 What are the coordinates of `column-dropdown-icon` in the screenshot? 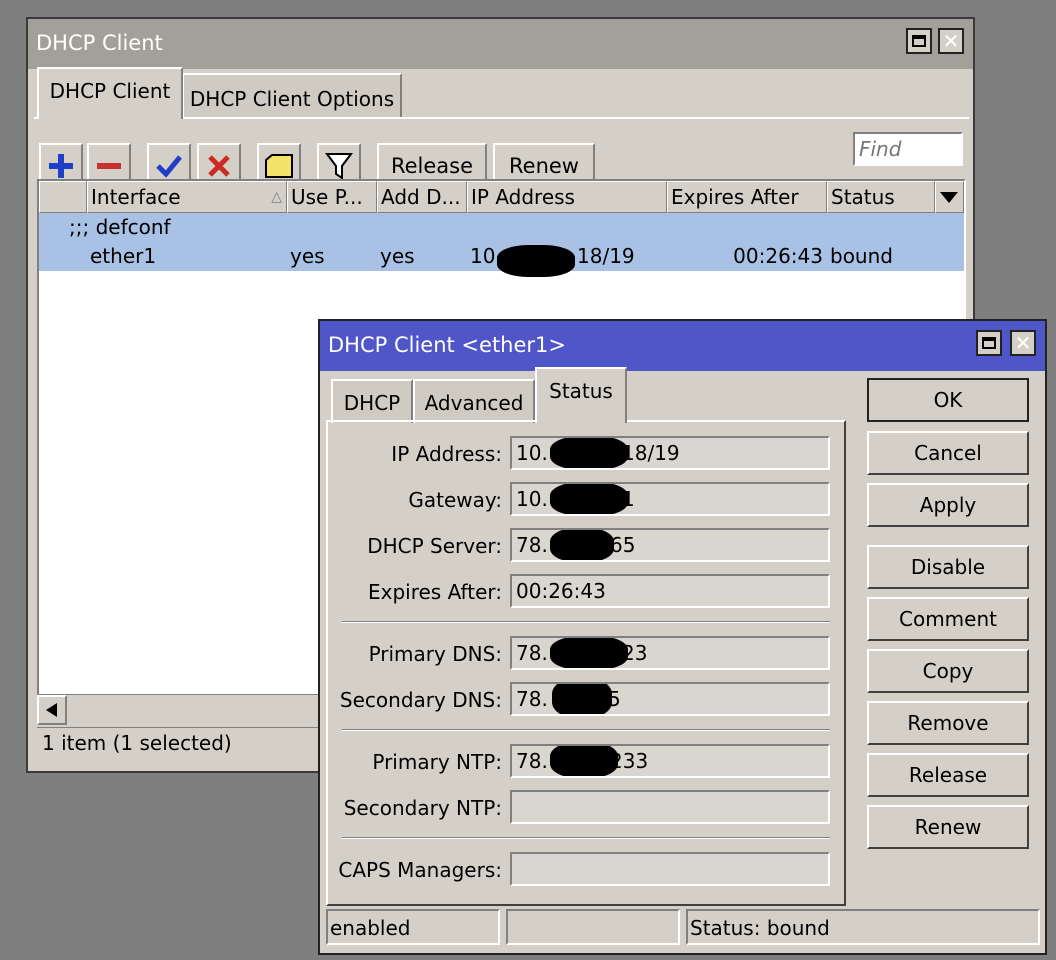 It's located at (949, 197).